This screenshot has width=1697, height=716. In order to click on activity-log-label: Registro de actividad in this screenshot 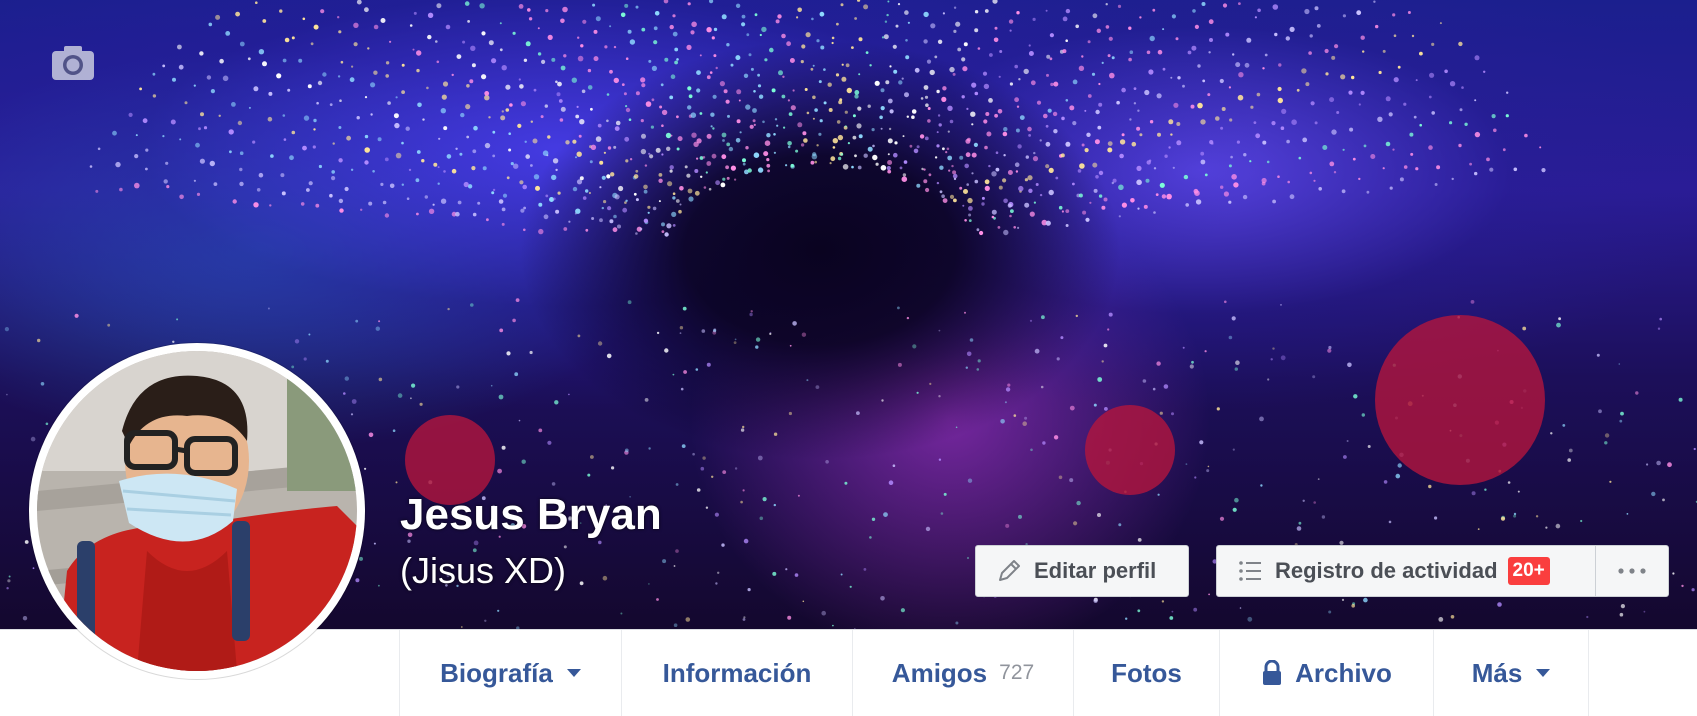, I will do `click(1386, 570)`.